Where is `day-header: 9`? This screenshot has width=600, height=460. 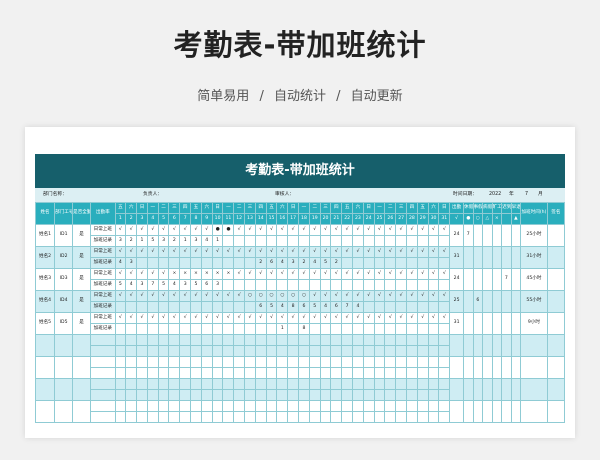
day-header: 9 is located at coordinates (206, 219).